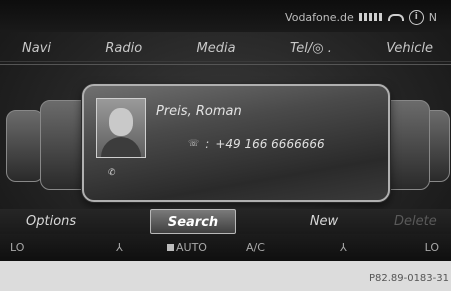 This screenshot has height=291, width=451. Describe the element at coordinates (408, 278) in the screenshot. I see `figure-code: P82.89-0183-31` at that location.